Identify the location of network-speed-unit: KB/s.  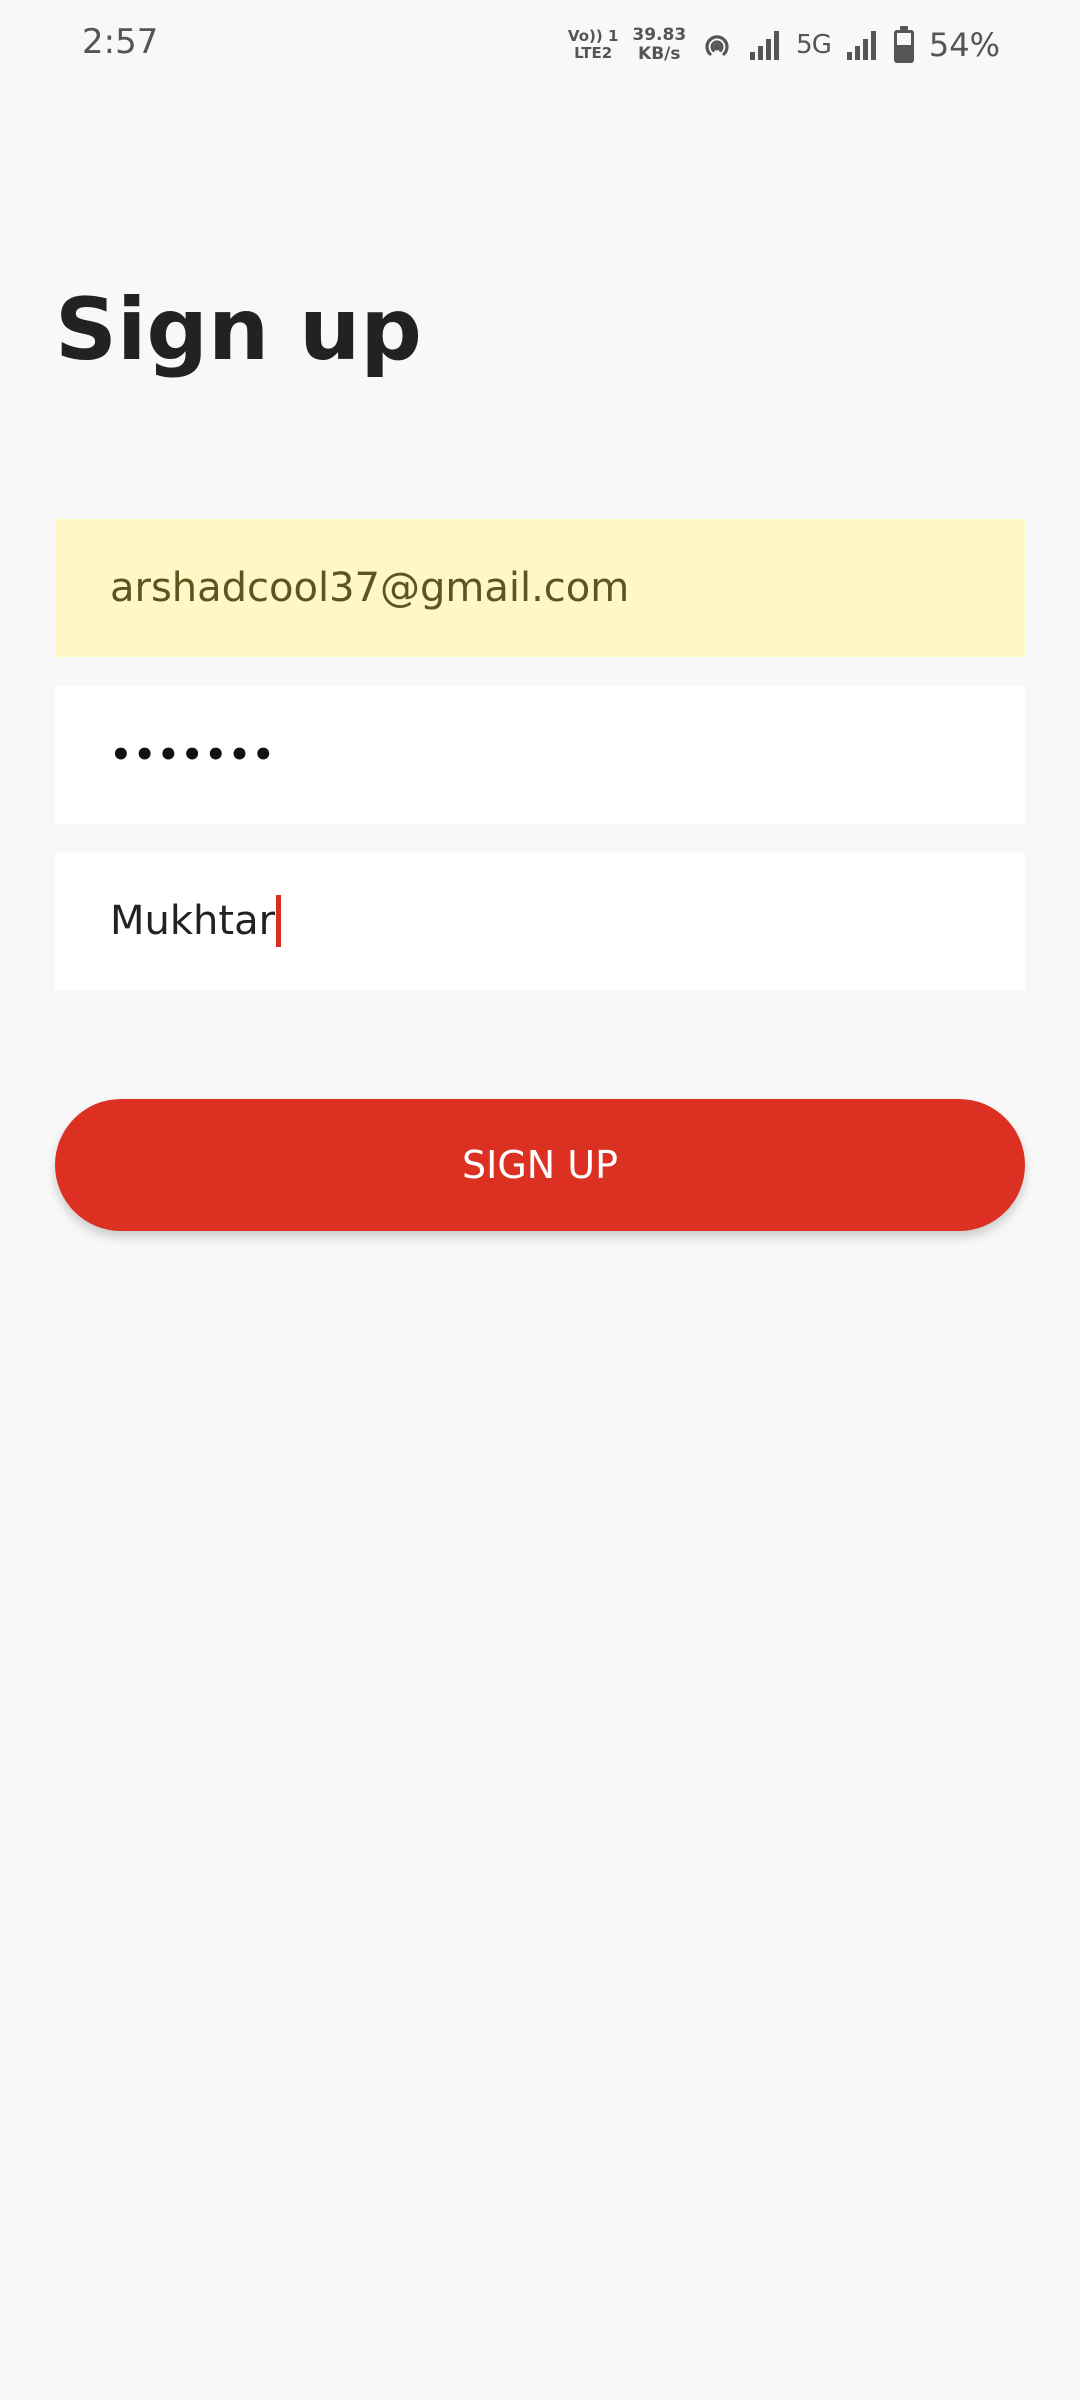
(659, 54).